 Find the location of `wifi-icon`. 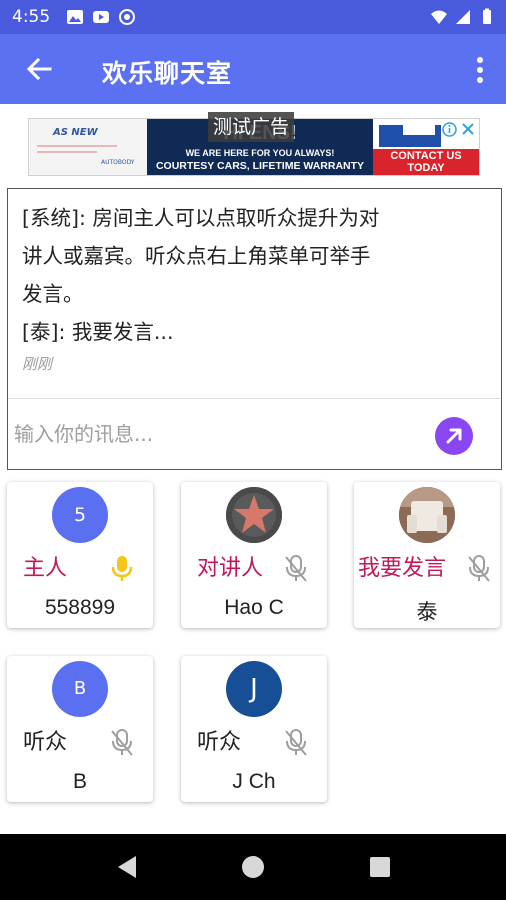

wifi-icon is located at coordinates (439, 17).